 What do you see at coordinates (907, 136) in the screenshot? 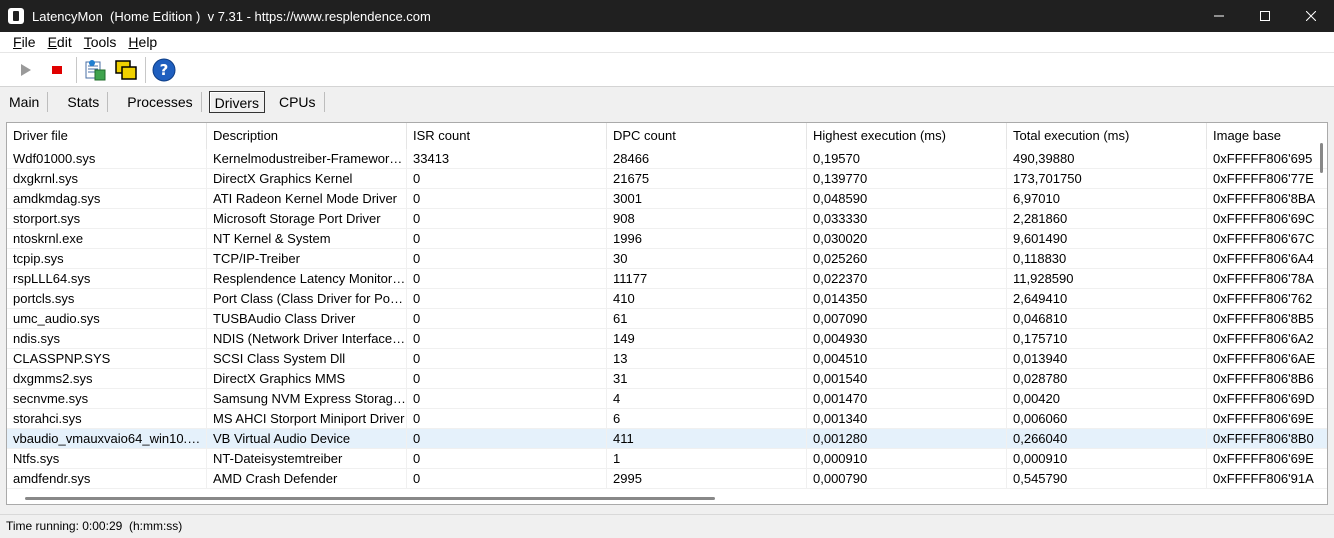
I see `column-header: Highest execution (ms)` at bounding box center [907, 136].